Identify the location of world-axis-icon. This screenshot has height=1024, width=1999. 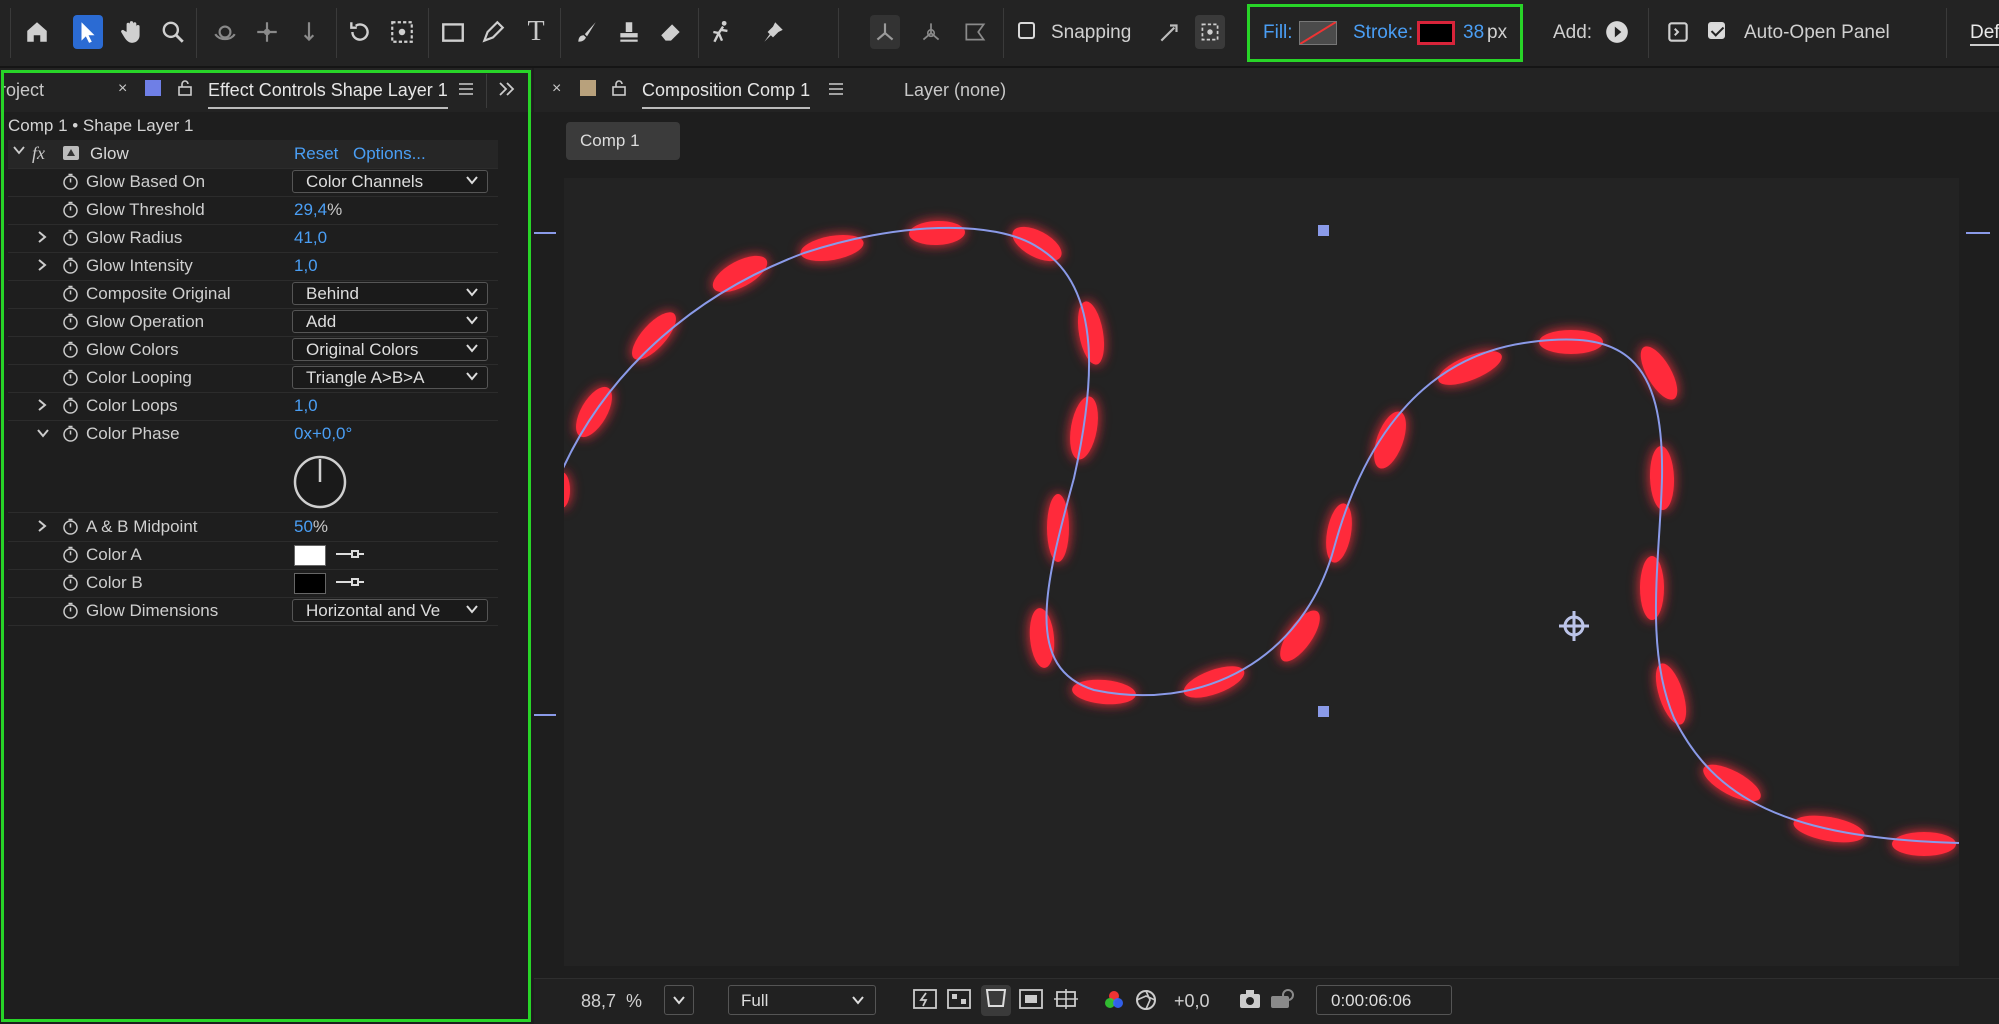
(931, 32).